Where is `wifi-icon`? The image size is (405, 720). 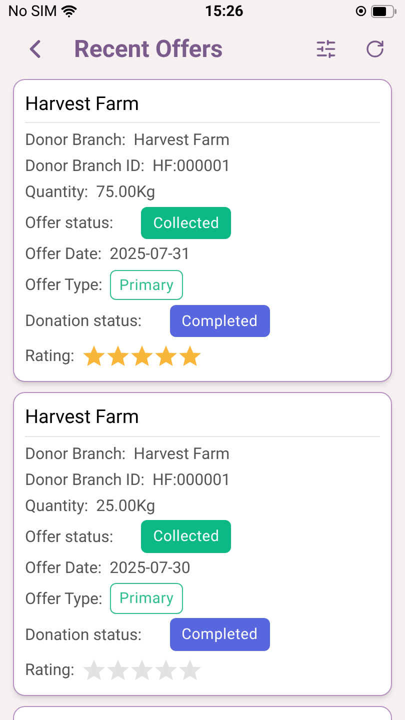
wifi-icon is located at coordinates (69, 11).